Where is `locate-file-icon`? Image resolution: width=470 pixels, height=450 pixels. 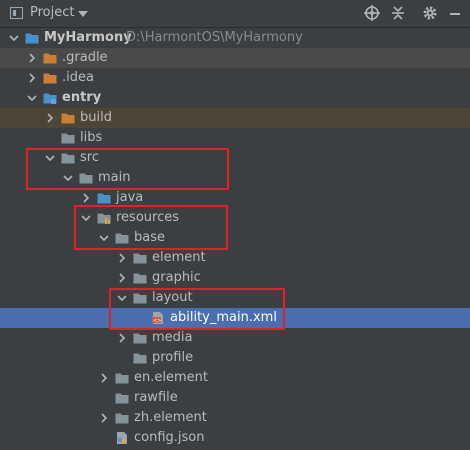 locate-file-icon is located at coordinates (372, 13).